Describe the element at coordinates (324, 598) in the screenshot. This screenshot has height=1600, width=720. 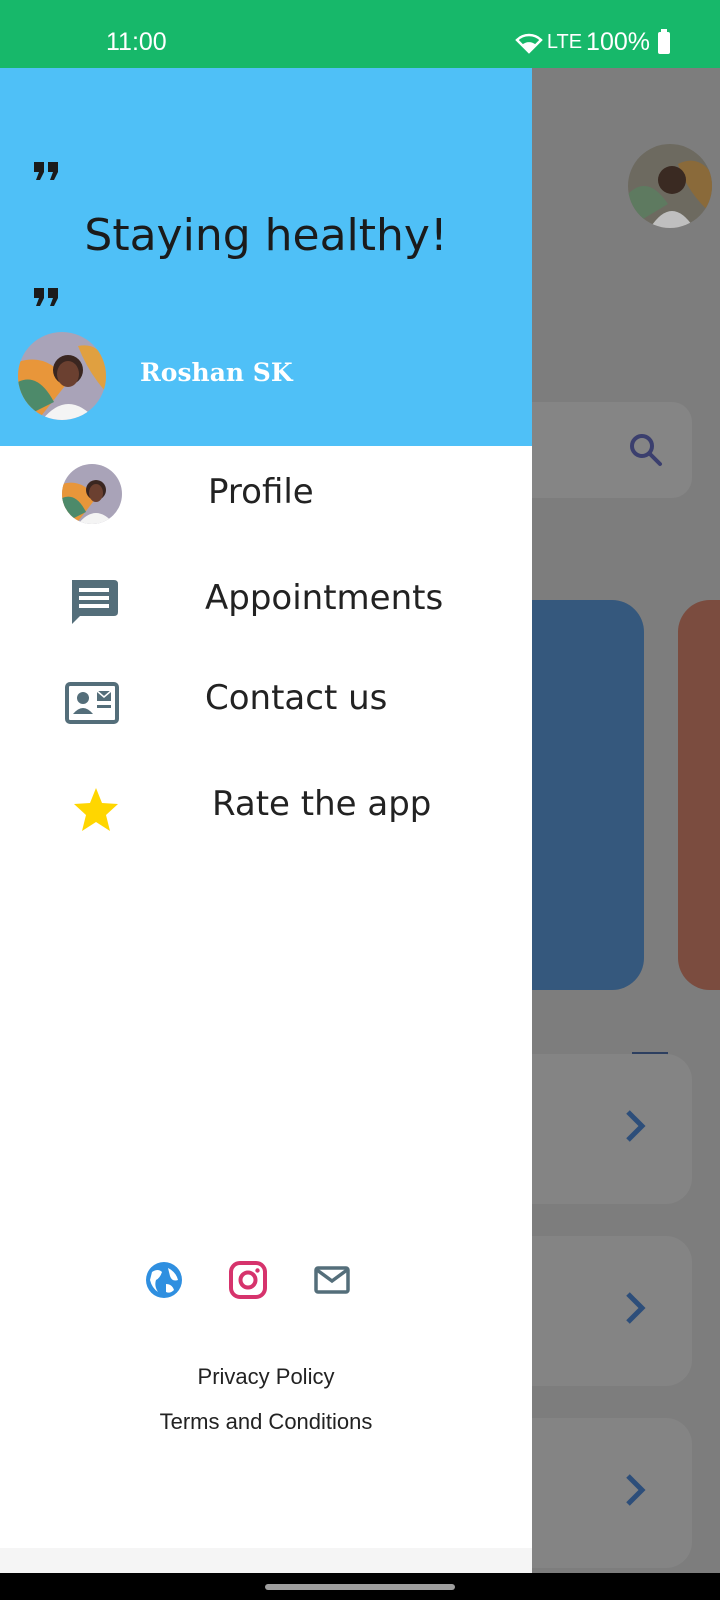
I see `menu-label-appointments: Appointments` at that location.